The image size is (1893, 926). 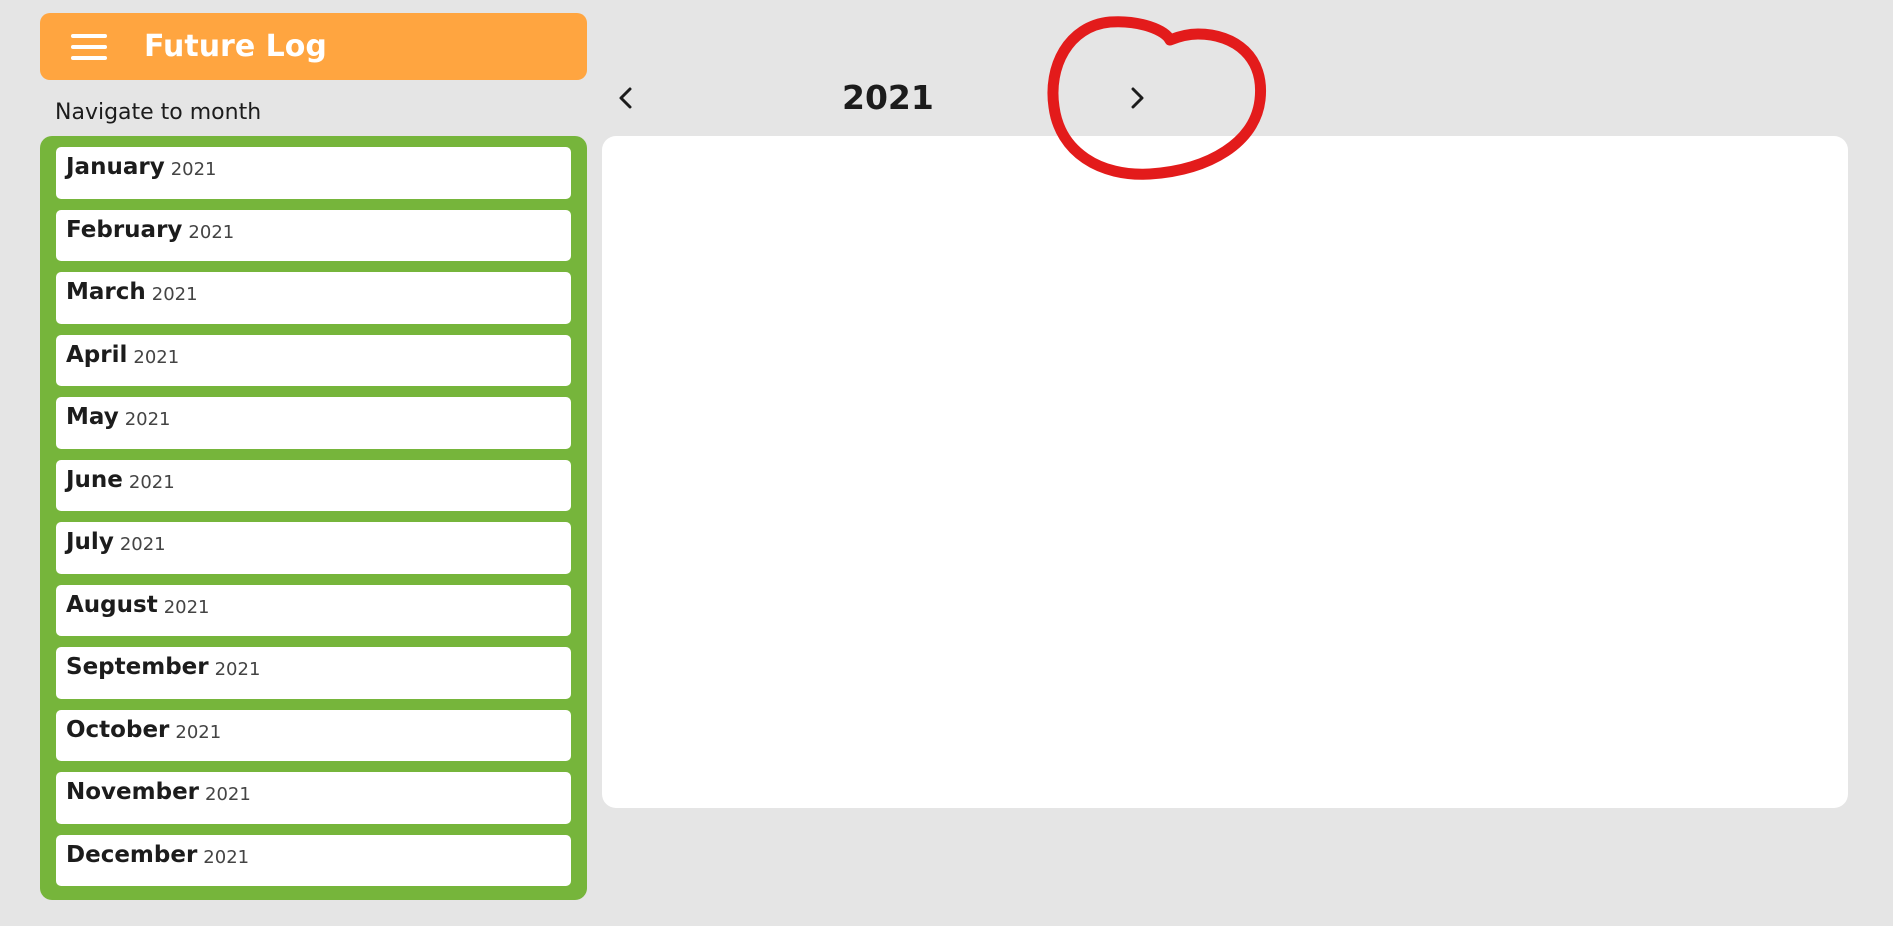 I want to click on app-header: Future Log, so click(x=313, y=46).